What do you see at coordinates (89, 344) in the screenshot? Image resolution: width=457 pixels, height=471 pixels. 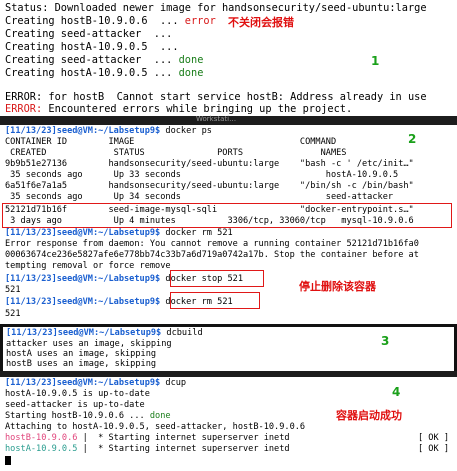 I see `build-output-line: attacker uses an image, skipping` at bounding box center [89, 344].